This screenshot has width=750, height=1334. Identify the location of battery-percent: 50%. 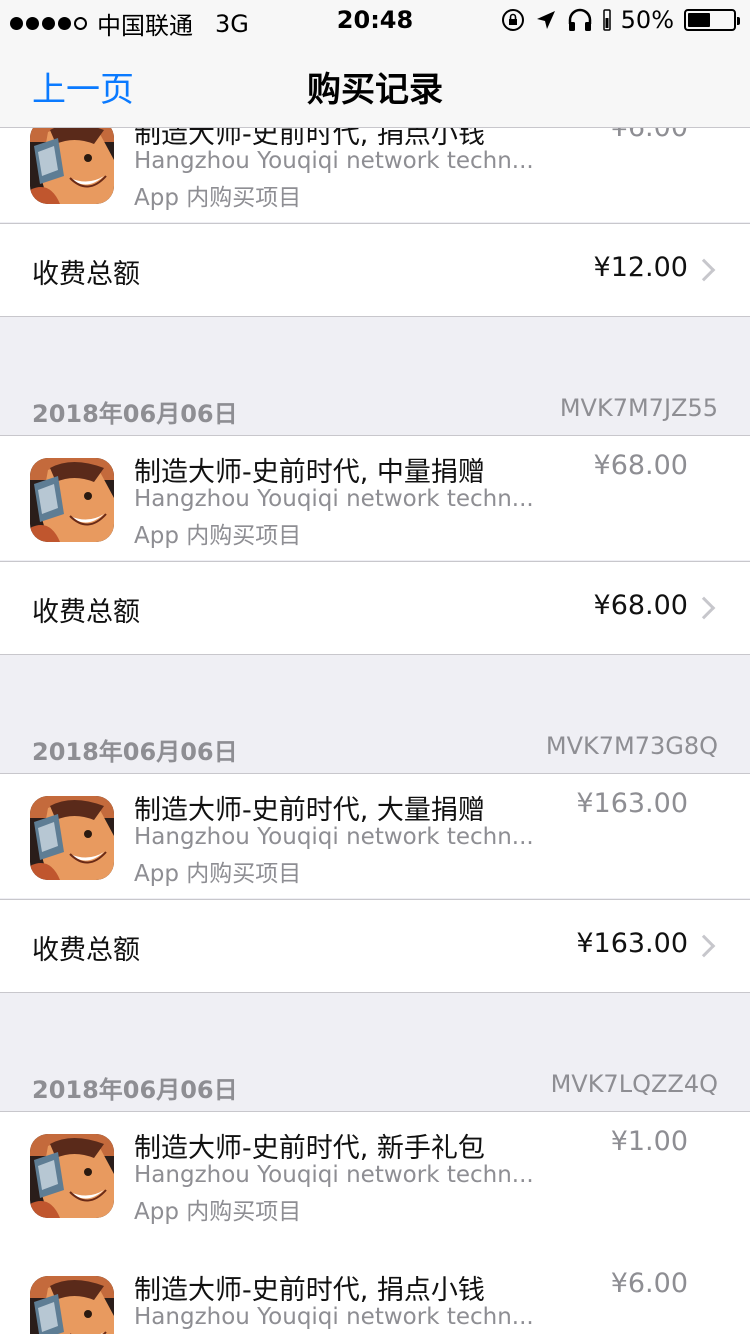
(647, 20).